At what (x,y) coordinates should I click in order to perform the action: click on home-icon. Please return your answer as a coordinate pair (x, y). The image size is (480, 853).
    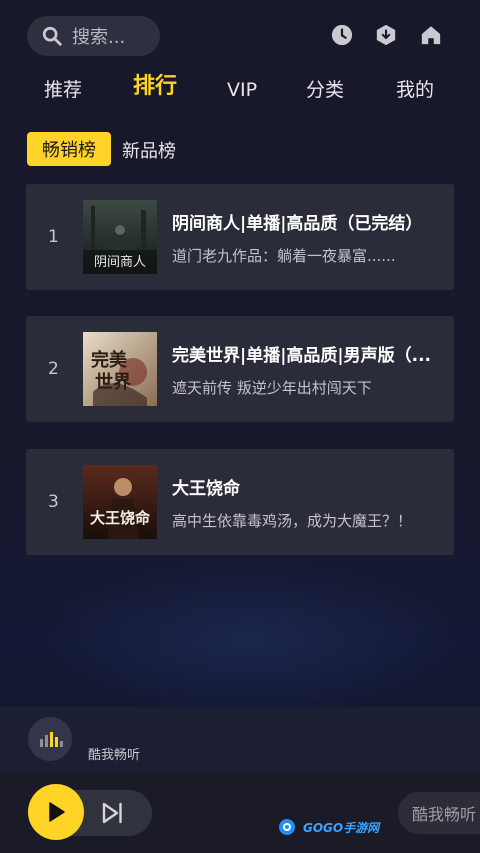
    Looking at the image, I should click on (431, 35).